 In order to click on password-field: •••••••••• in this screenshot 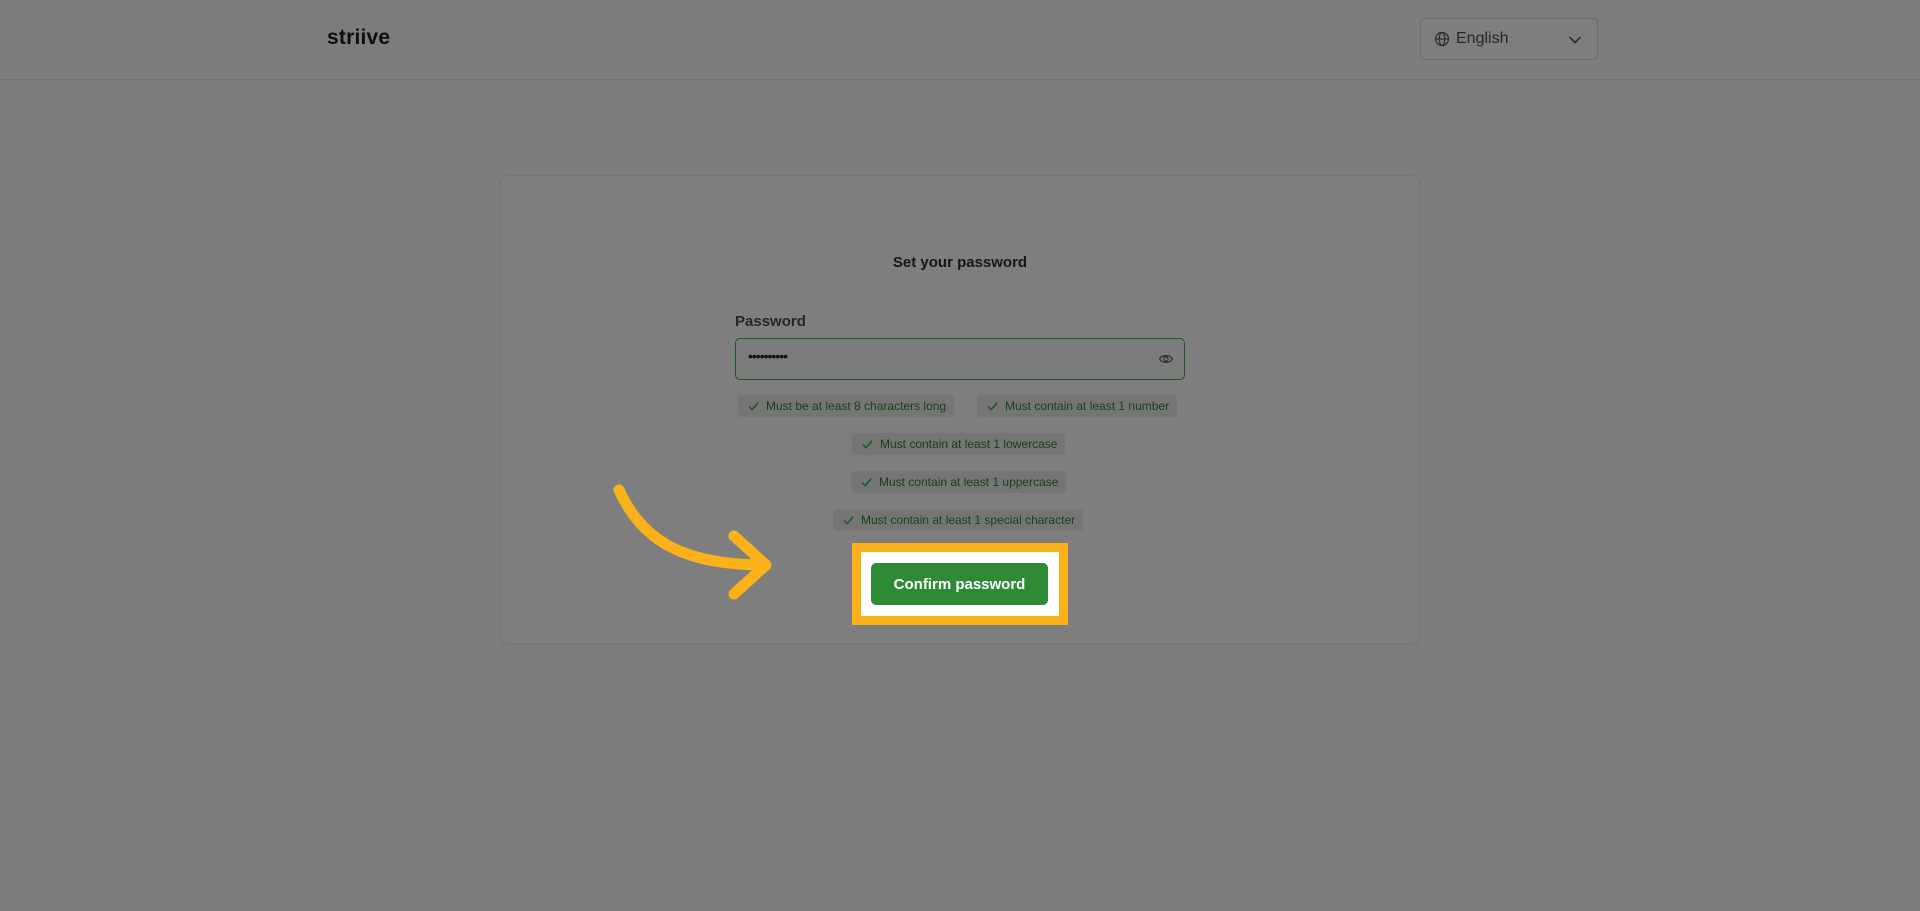, I will do `click(960, 359)`.